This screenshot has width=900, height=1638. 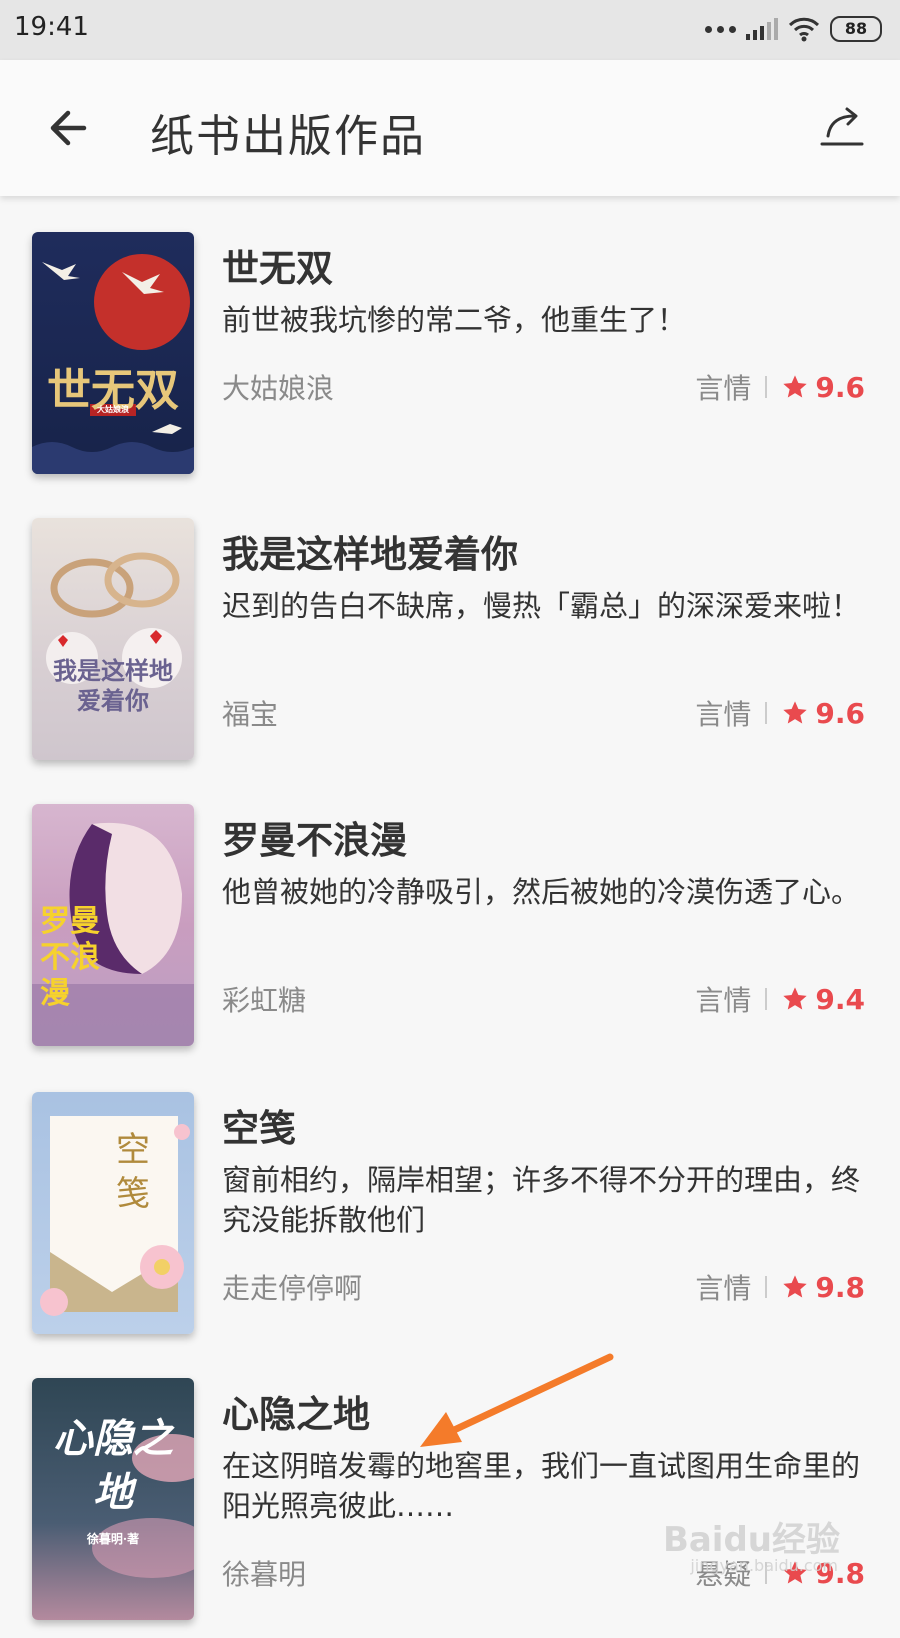 I want to click on book-cover: 世无双 大姑娘浪, so click(x=113, y=353).